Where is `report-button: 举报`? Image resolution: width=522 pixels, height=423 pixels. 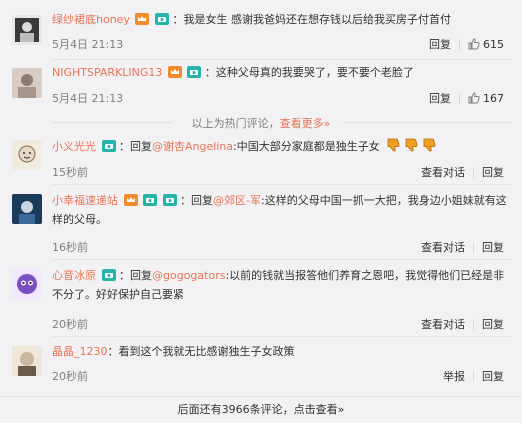 report-button: 举报 is located at coordinates (454, 376).